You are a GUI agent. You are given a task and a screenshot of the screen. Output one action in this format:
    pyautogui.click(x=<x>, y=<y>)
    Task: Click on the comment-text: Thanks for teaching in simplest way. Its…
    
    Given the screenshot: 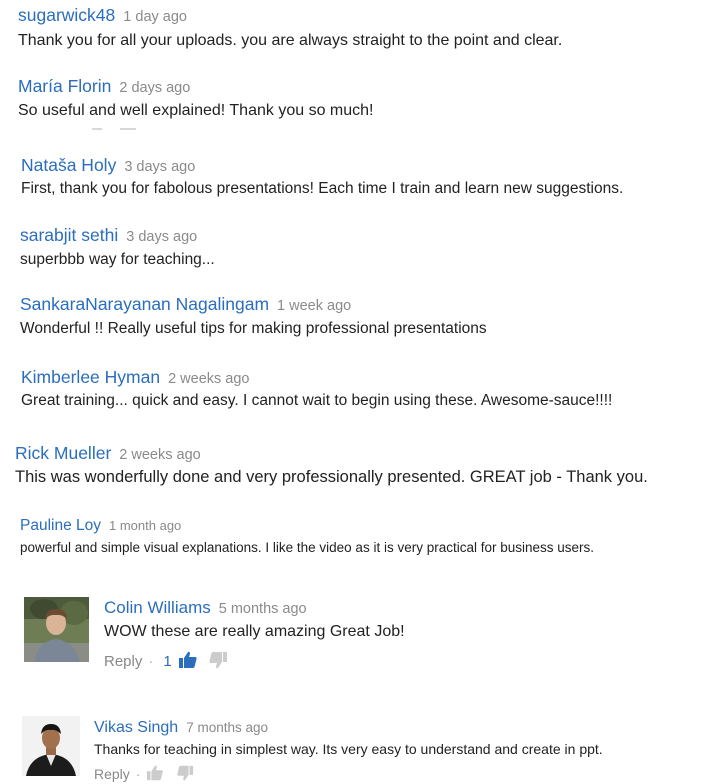 What is the action you would take?
    pyautogui.click(x=348, y=749)
    